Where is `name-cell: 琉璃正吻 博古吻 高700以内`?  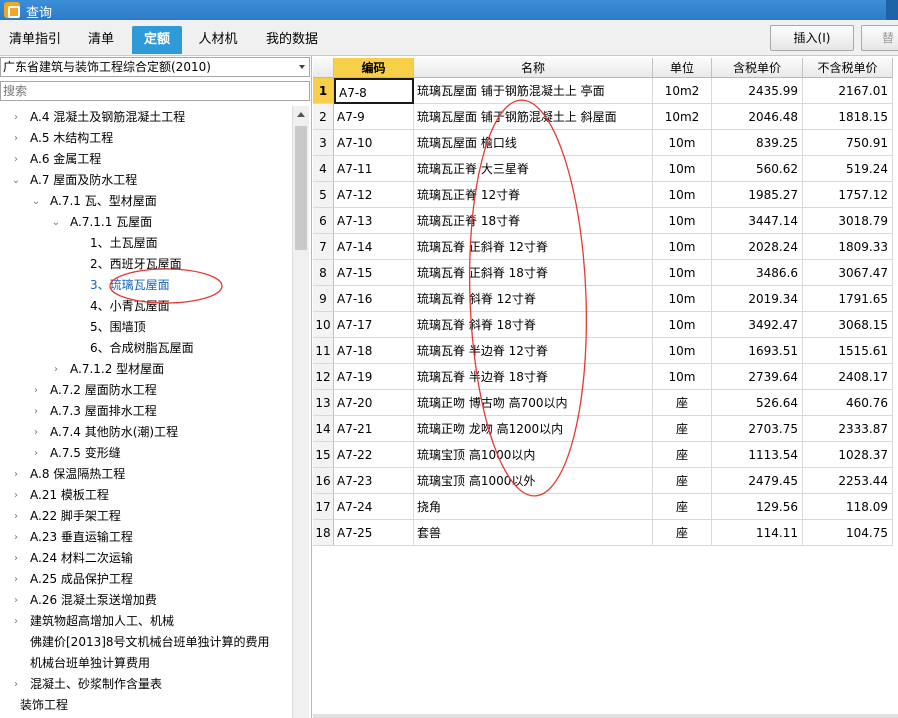 name-cell: 琉璃正吻 博古吻 高700以内 is located at coordinates (533, 403).